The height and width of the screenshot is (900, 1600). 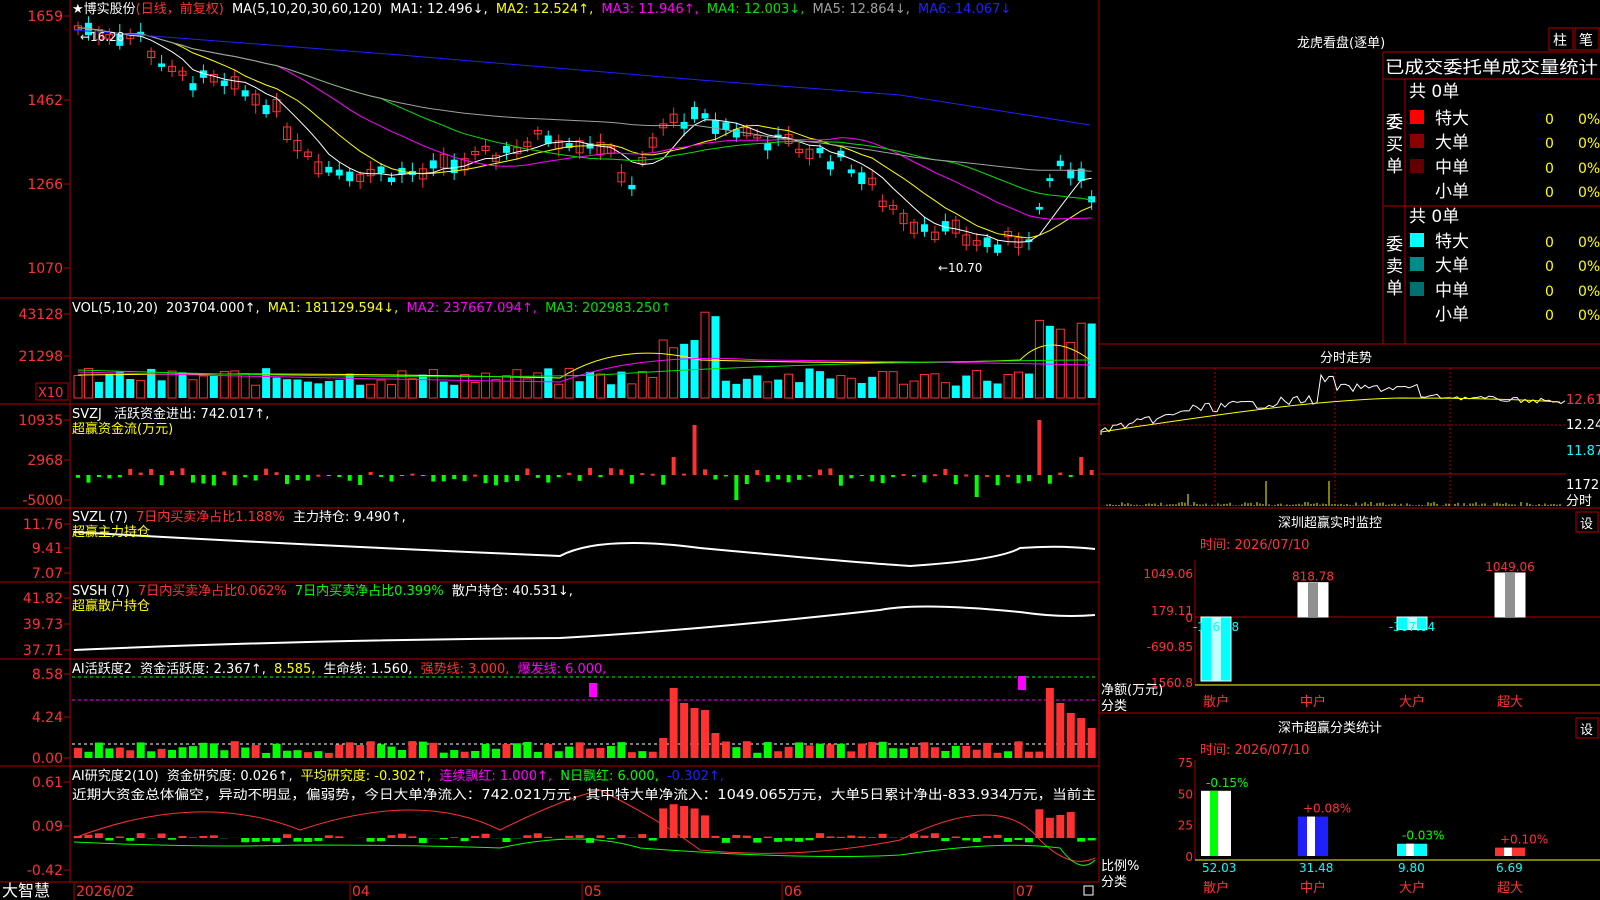 I want to click on monitor-category: 大户, so click(x=1412, y=702).